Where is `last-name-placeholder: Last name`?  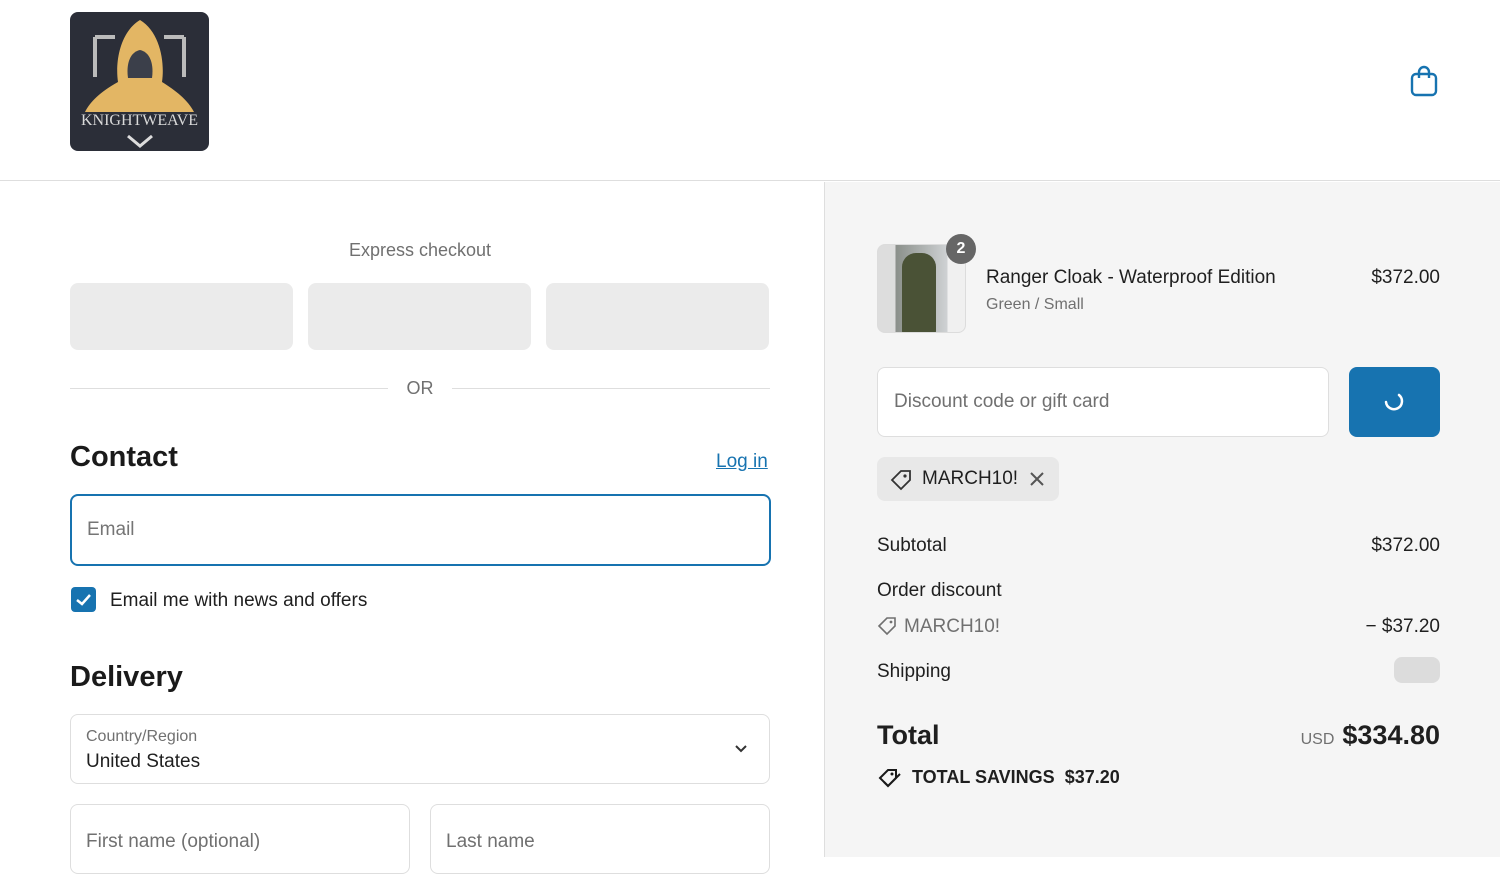 last-name-placeholder: Last name is located at coordinates (490, 841).